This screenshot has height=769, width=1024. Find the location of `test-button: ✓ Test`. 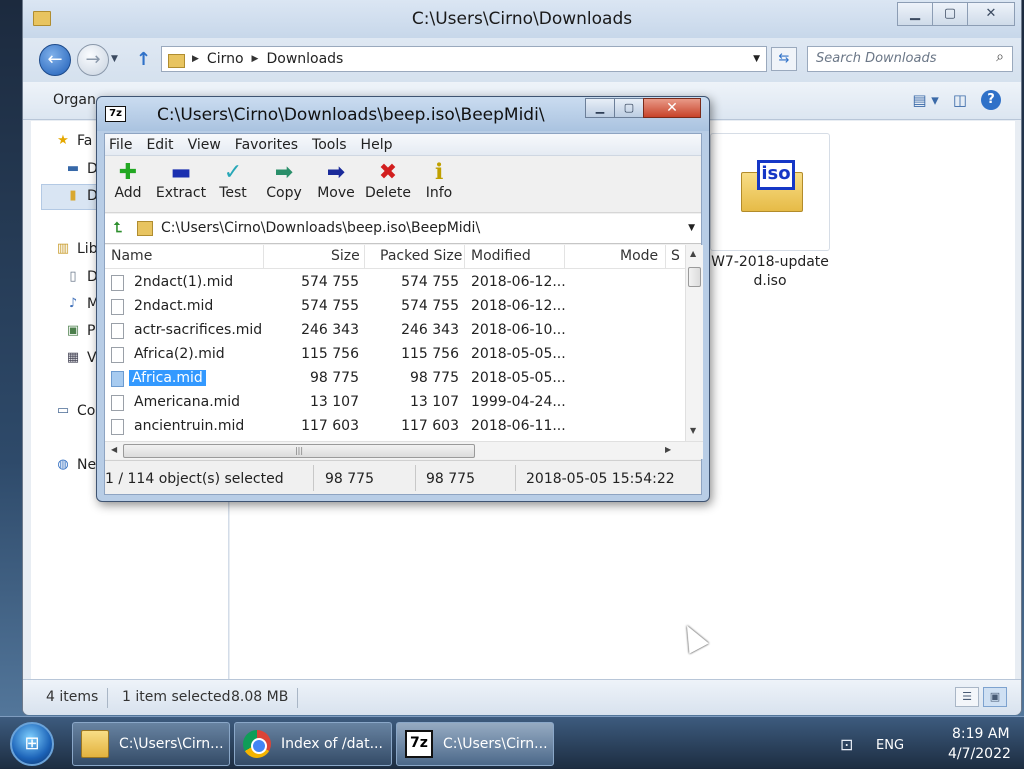

test-button: ✓ Test is located at coordinates (233, 181).